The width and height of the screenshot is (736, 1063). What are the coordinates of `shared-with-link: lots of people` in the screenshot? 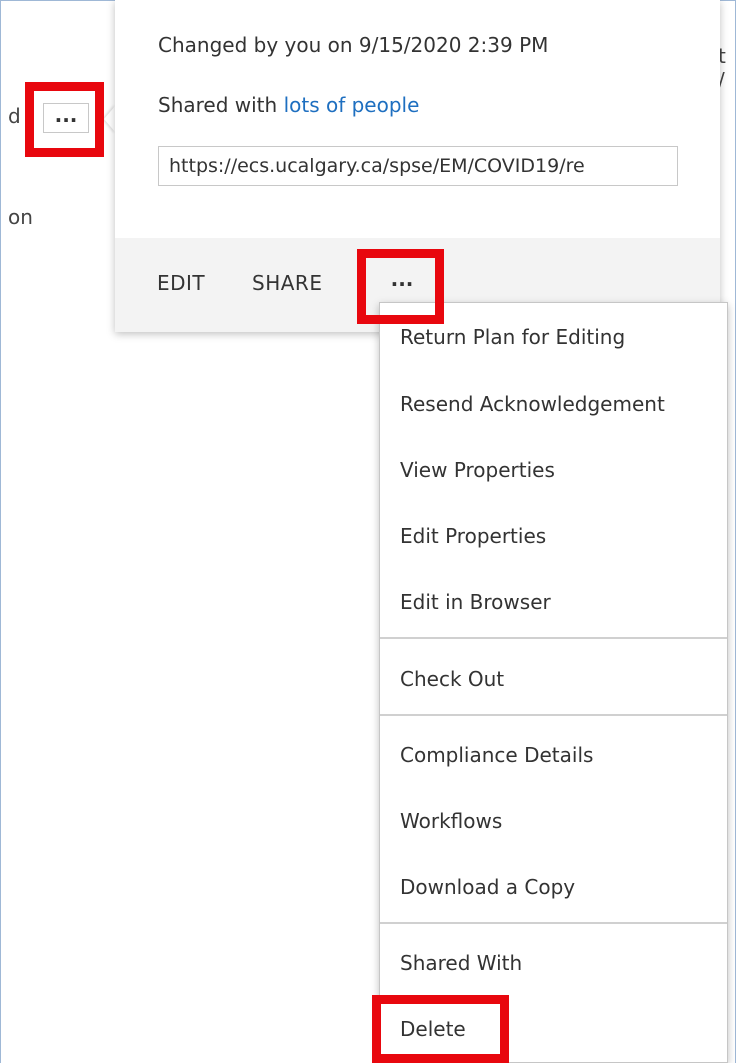 It's located at (352, 105).